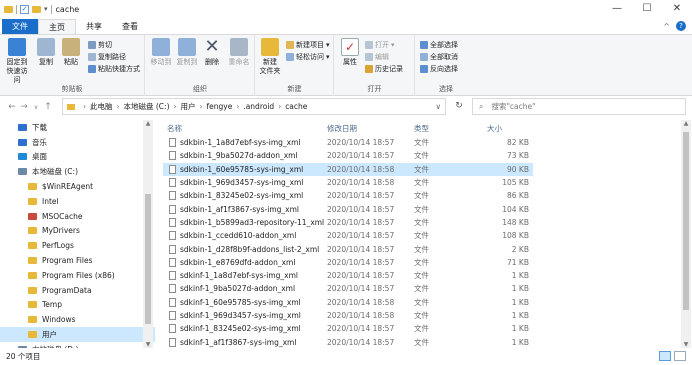  I want to click on sidebar-item: 桌面, so click(77, 157).